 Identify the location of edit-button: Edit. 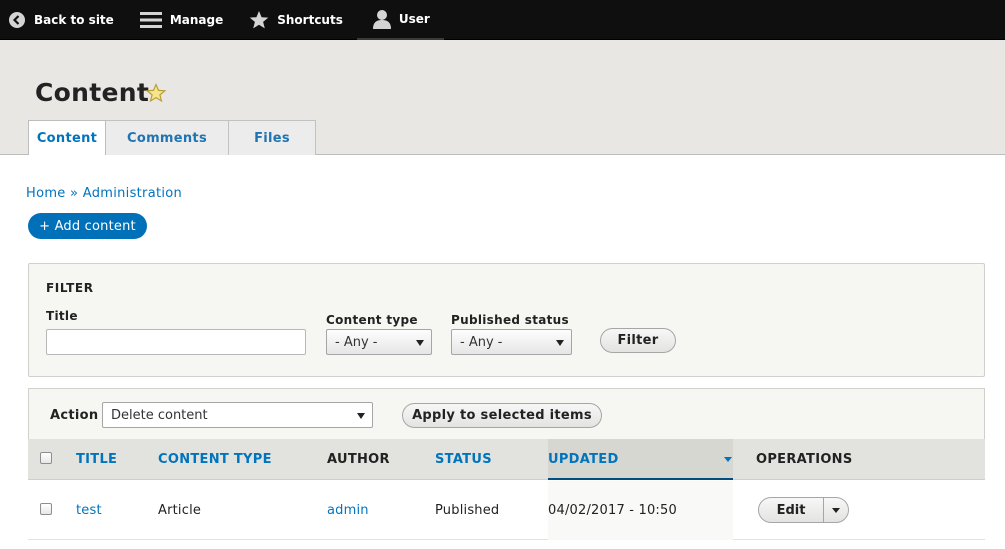
(791, 510).